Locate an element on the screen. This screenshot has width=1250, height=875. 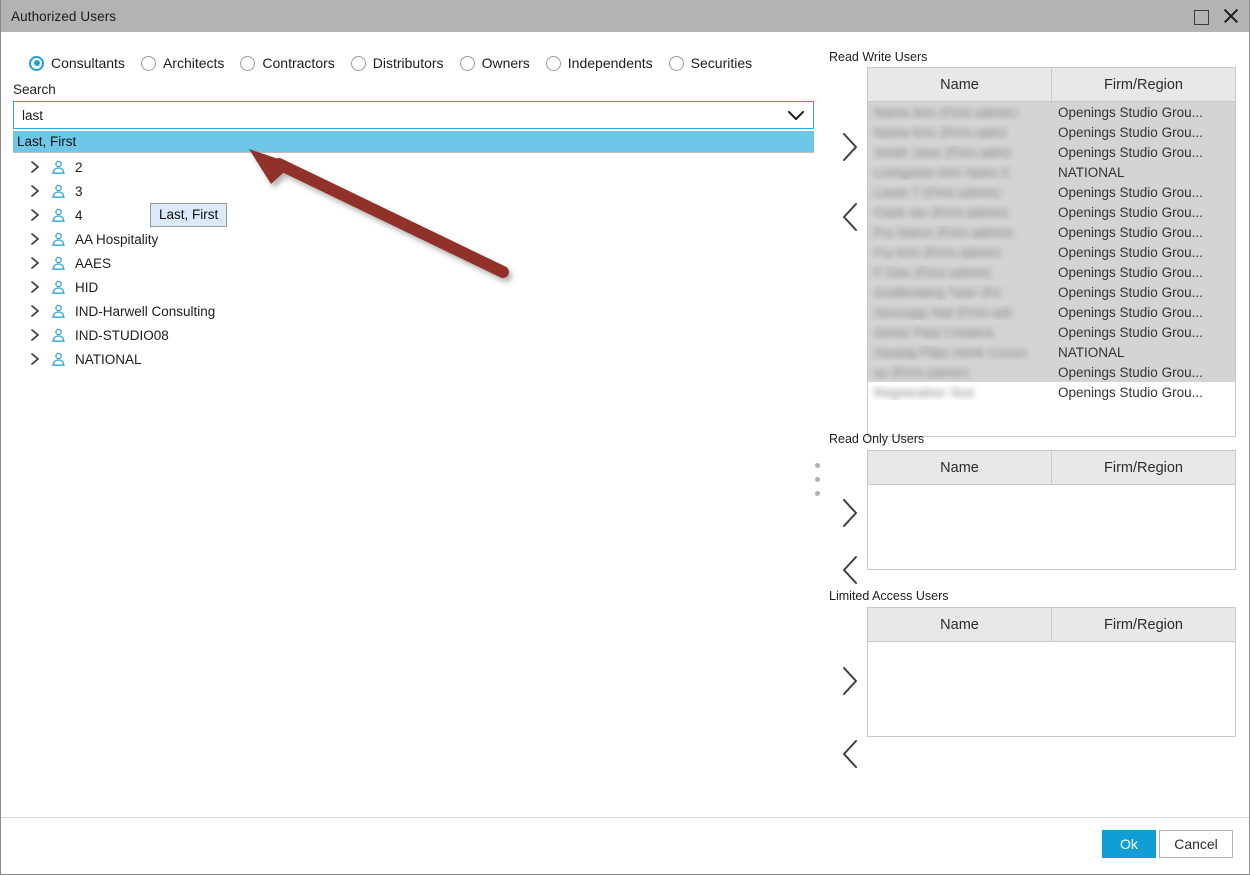
add-to-limited-access-button is located at coordinates (850, 681).